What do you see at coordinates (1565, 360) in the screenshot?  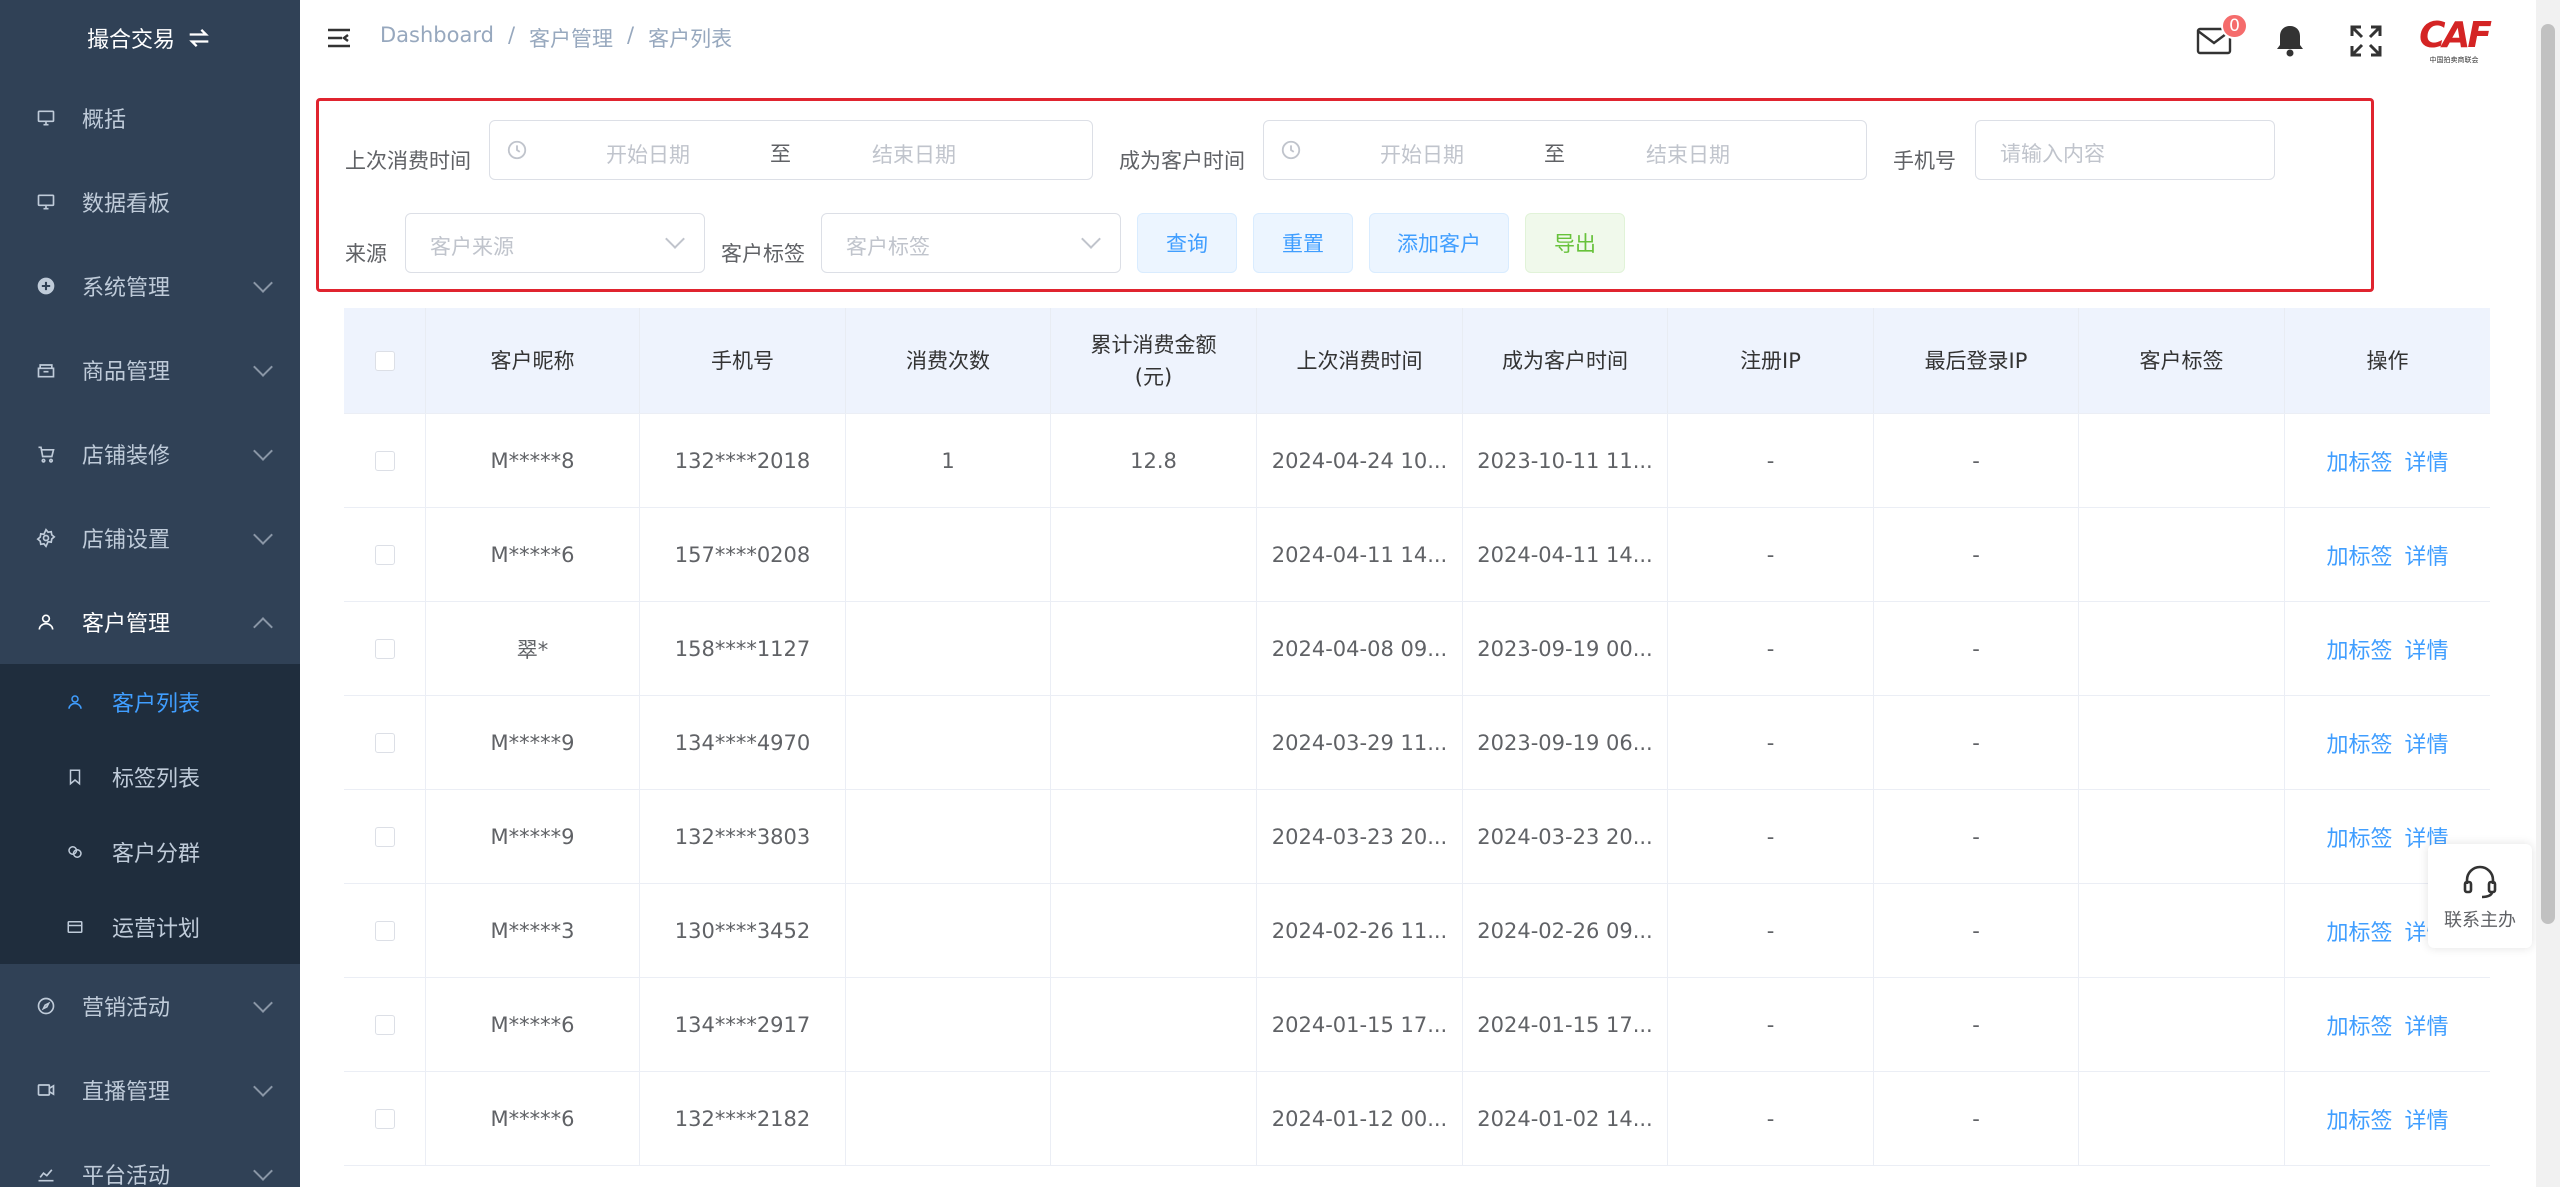 I see `col-become-customer: 成为客户时间` at bounding box center [1565, 360].